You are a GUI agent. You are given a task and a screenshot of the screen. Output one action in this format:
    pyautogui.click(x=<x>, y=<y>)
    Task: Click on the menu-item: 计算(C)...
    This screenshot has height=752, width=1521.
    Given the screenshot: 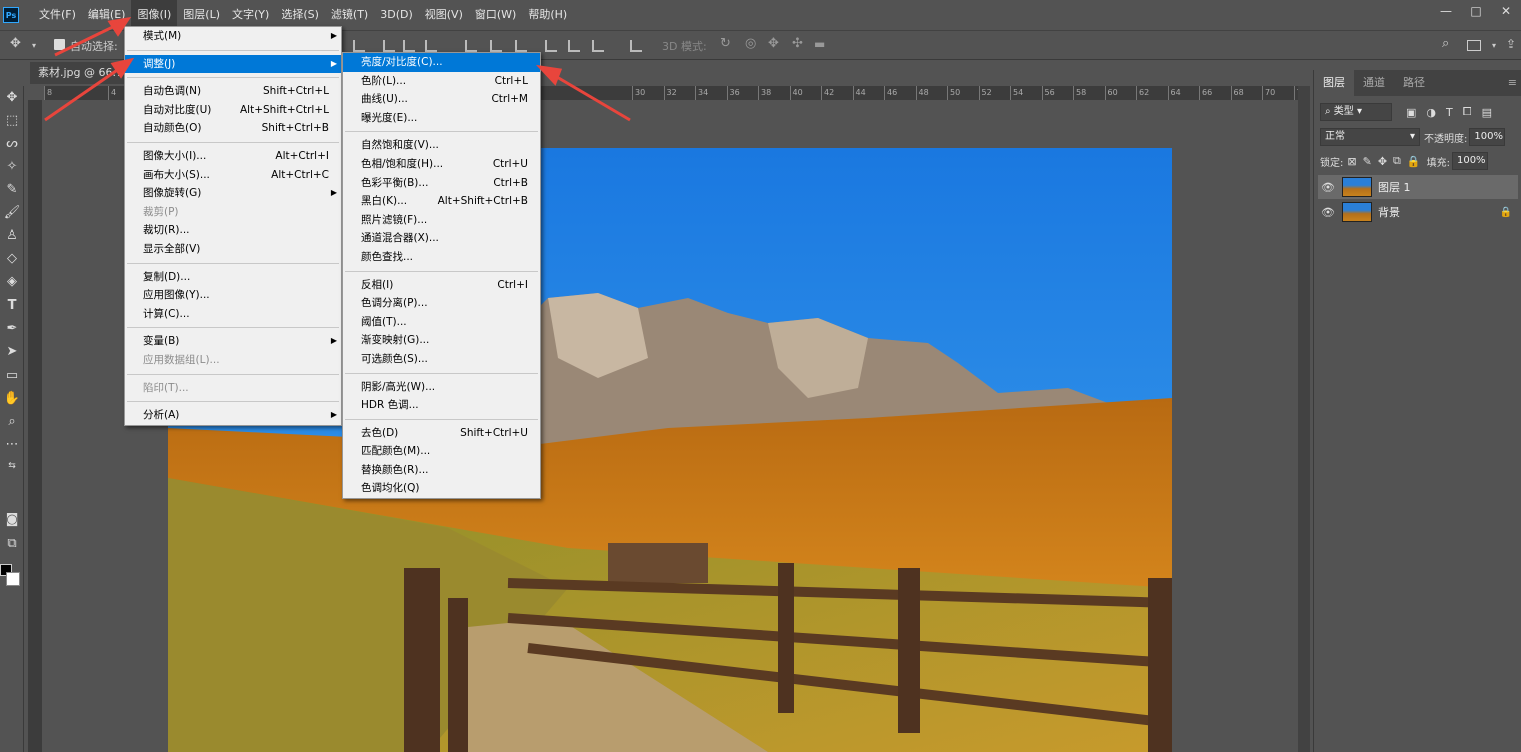 What is the action you would take?
    pyautogui.click(x=233, y=314)
    